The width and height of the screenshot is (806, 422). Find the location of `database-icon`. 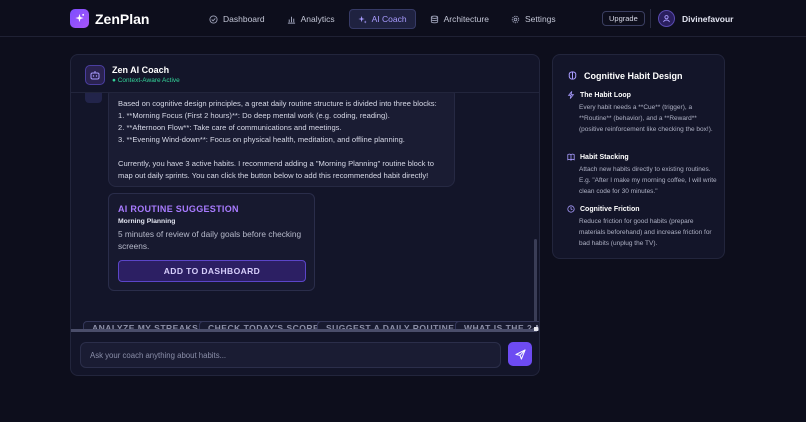

database-icon is located at coordinates (434, 19).